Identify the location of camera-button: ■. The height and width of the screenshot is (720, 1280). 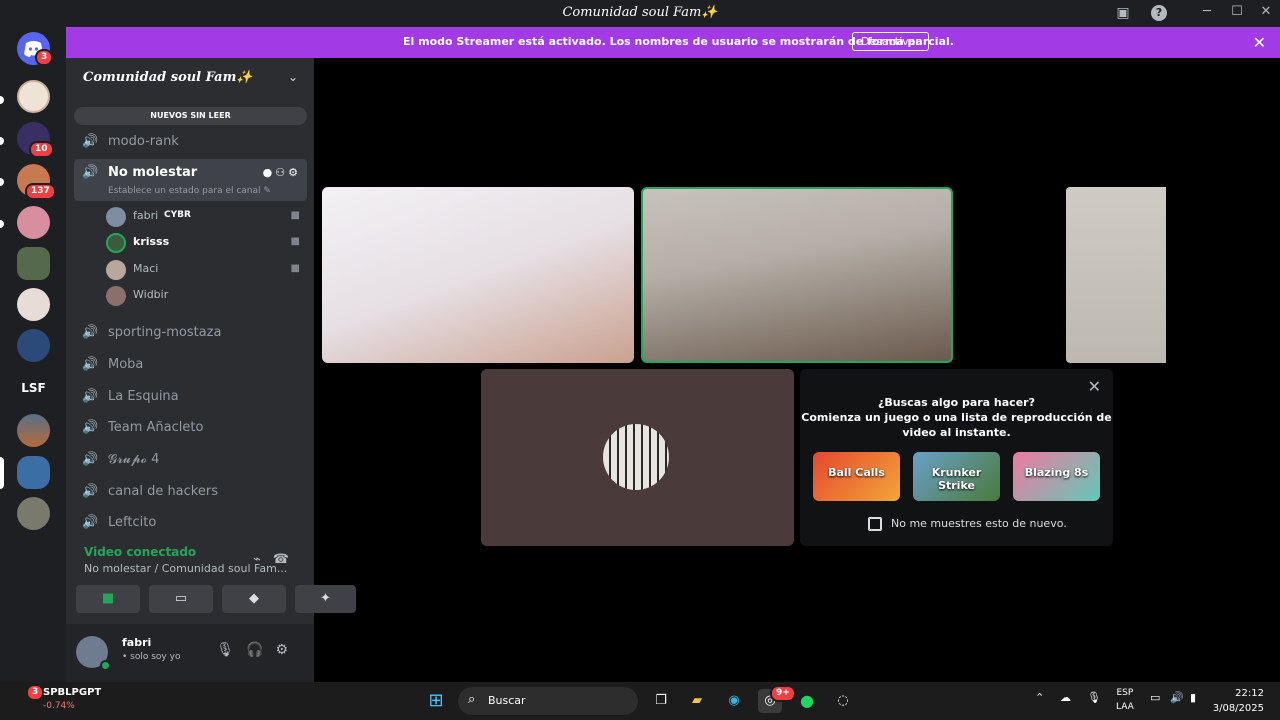
(108, 599).